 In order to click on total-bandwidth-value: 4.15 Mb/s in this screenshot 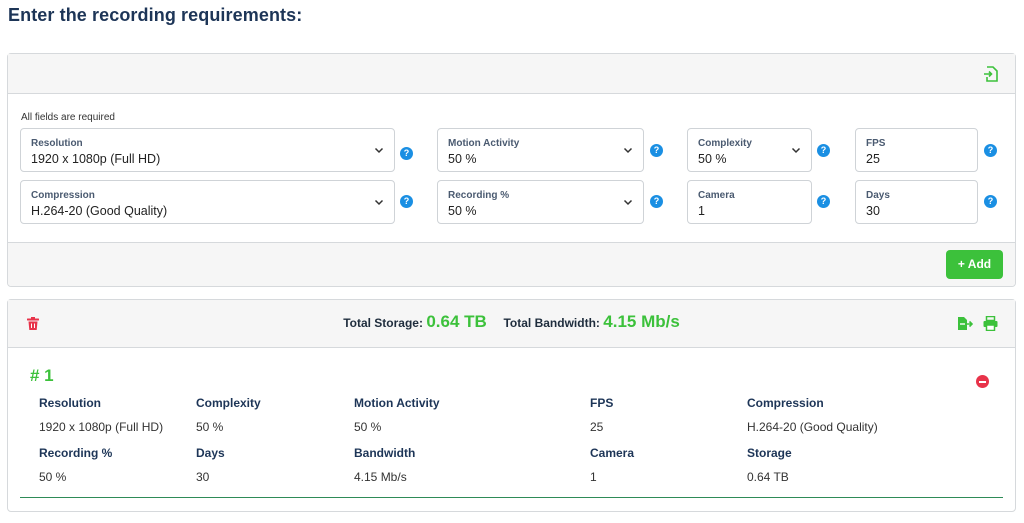, I will do `click(641, 321)`.